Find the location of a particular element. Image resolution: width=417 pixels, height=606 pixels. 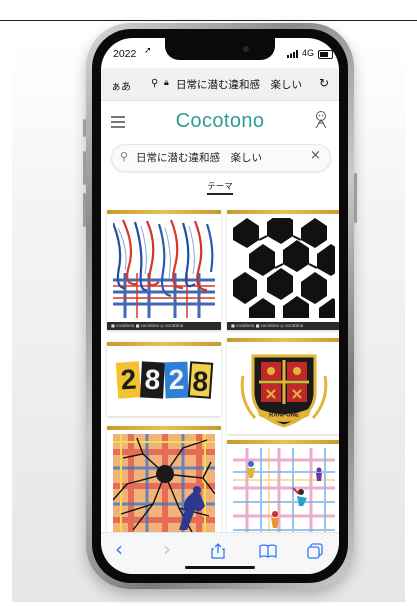

artwork-card: 2 8 2 8 is located at coordinates (164, 379).